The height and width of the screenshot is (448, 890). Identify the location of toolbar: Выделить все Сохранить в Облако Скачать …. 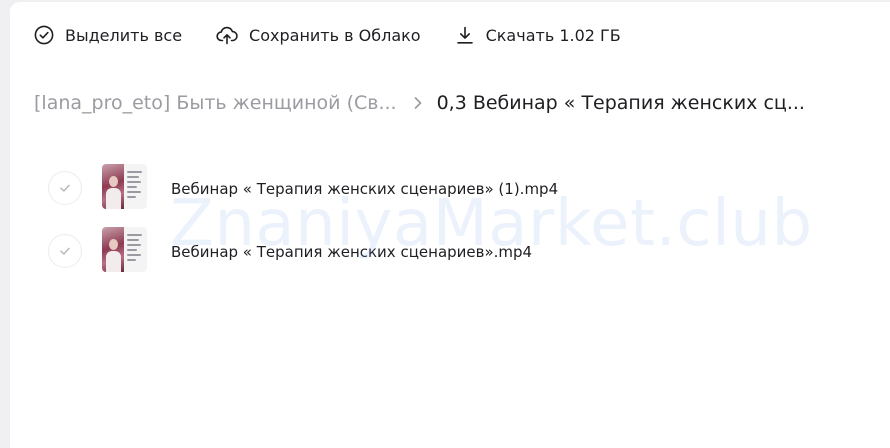
(344, 35).